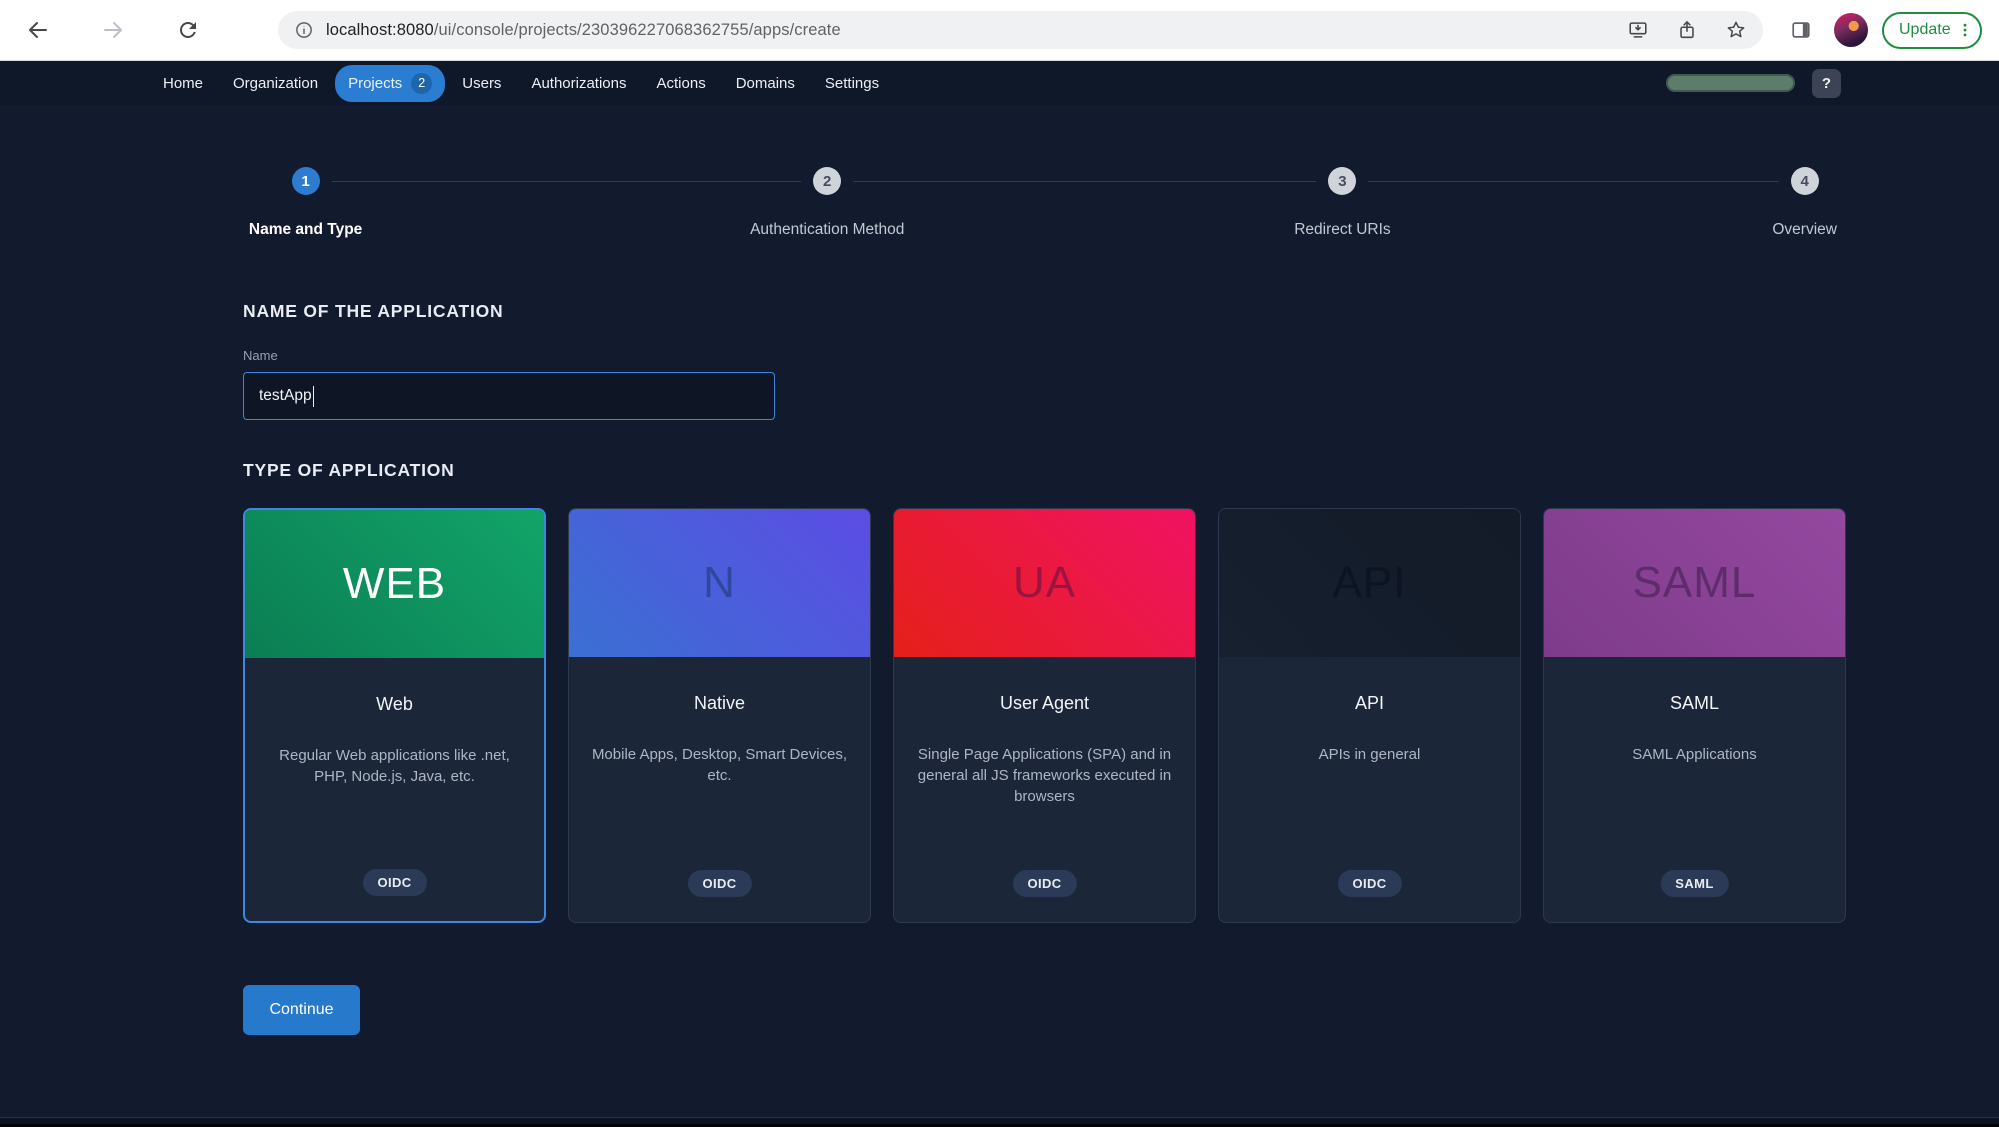 This screenshot has width=1999, height=1127. Describe the element at coordinates (305, 230) in the screenshot. I see `step-label-1: Name and Type` at that location.